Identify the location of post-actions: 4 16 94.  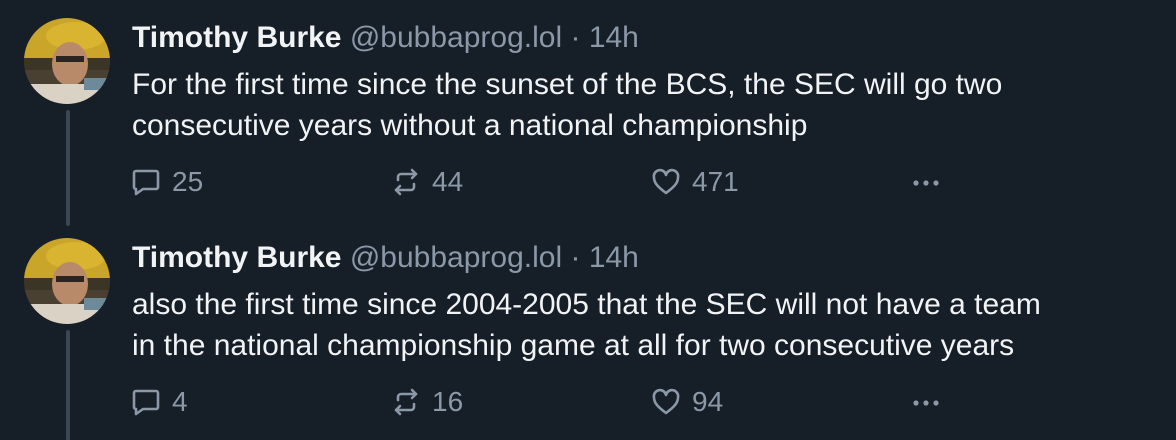
(650, 402).